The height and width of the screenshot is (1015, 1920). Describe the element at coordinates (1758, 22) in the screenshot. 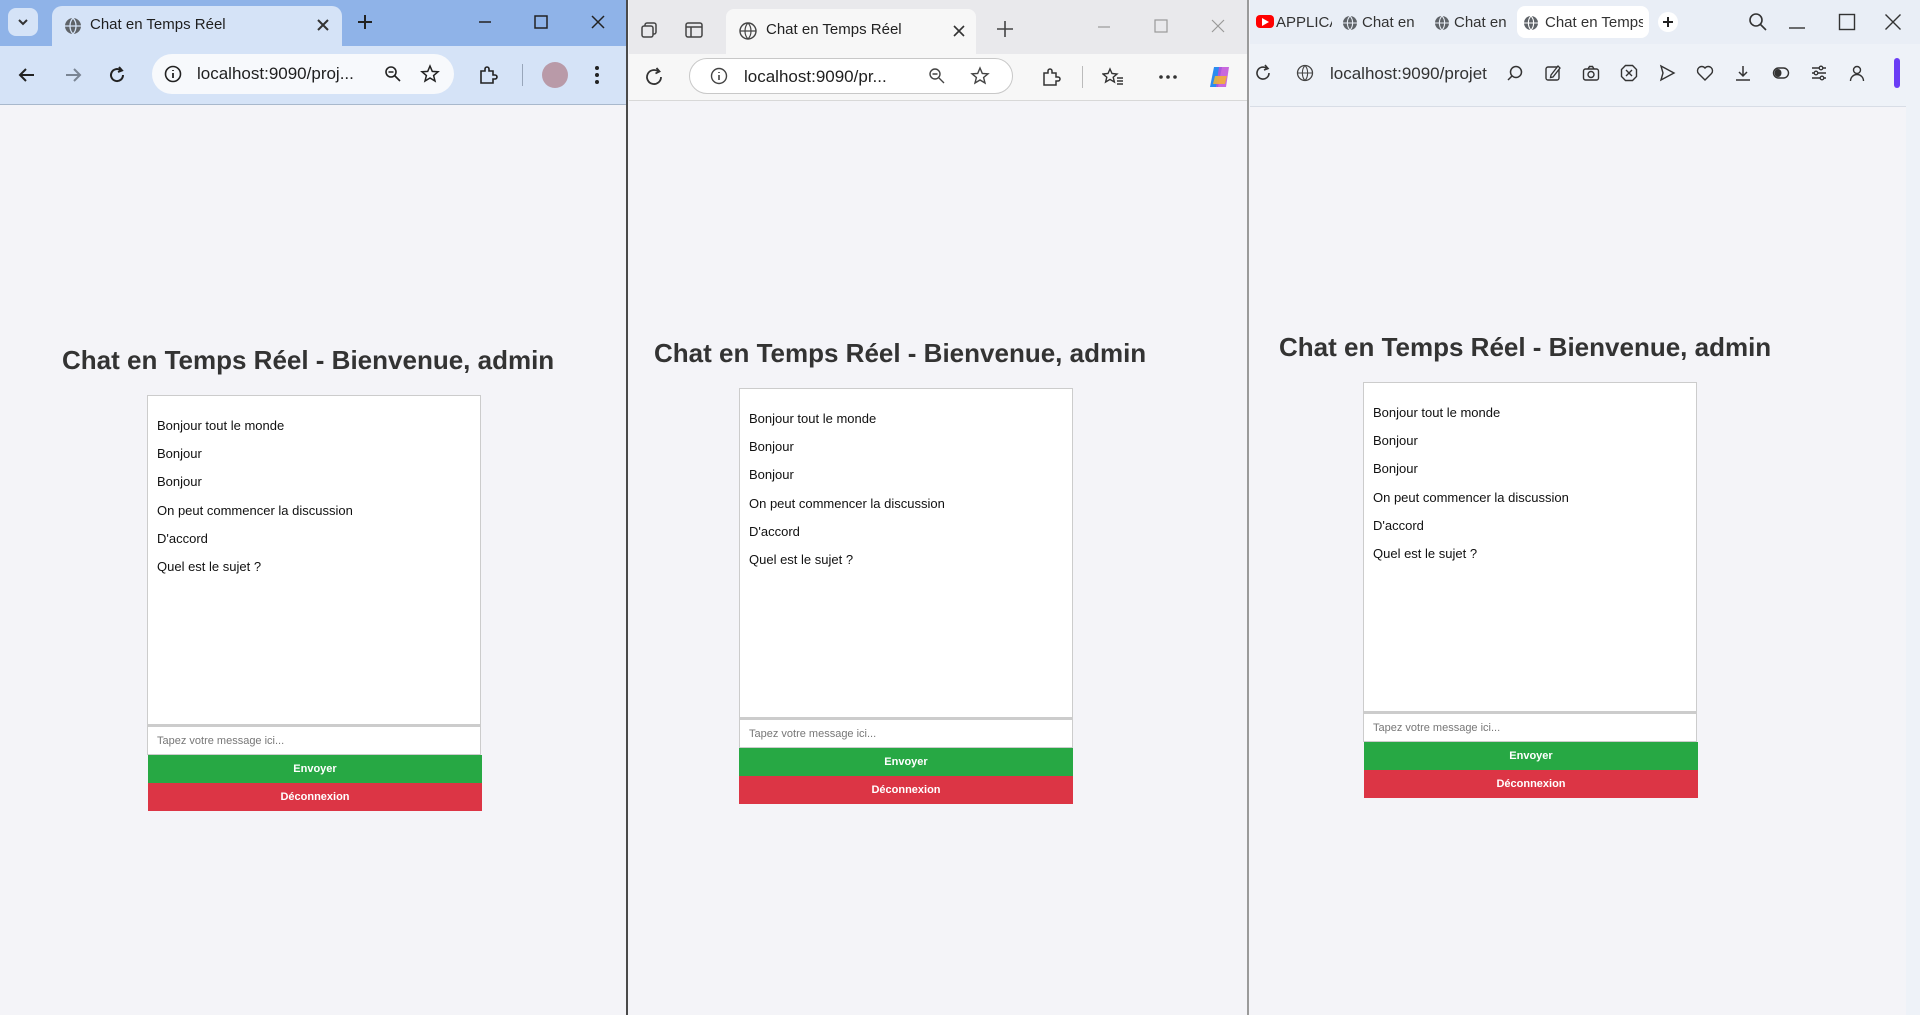

I see `search-tabs-icon` at that location.